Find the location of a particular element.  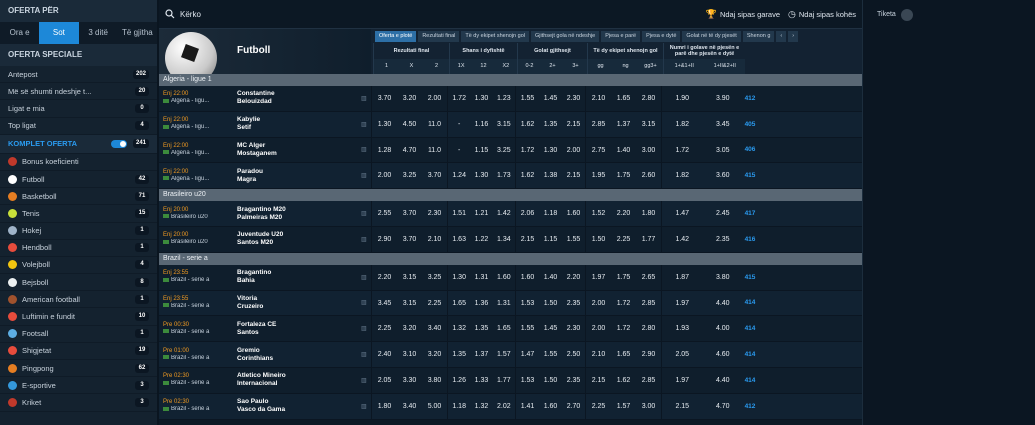

odd-button: 1.38 is located at coordinates (550, 175).